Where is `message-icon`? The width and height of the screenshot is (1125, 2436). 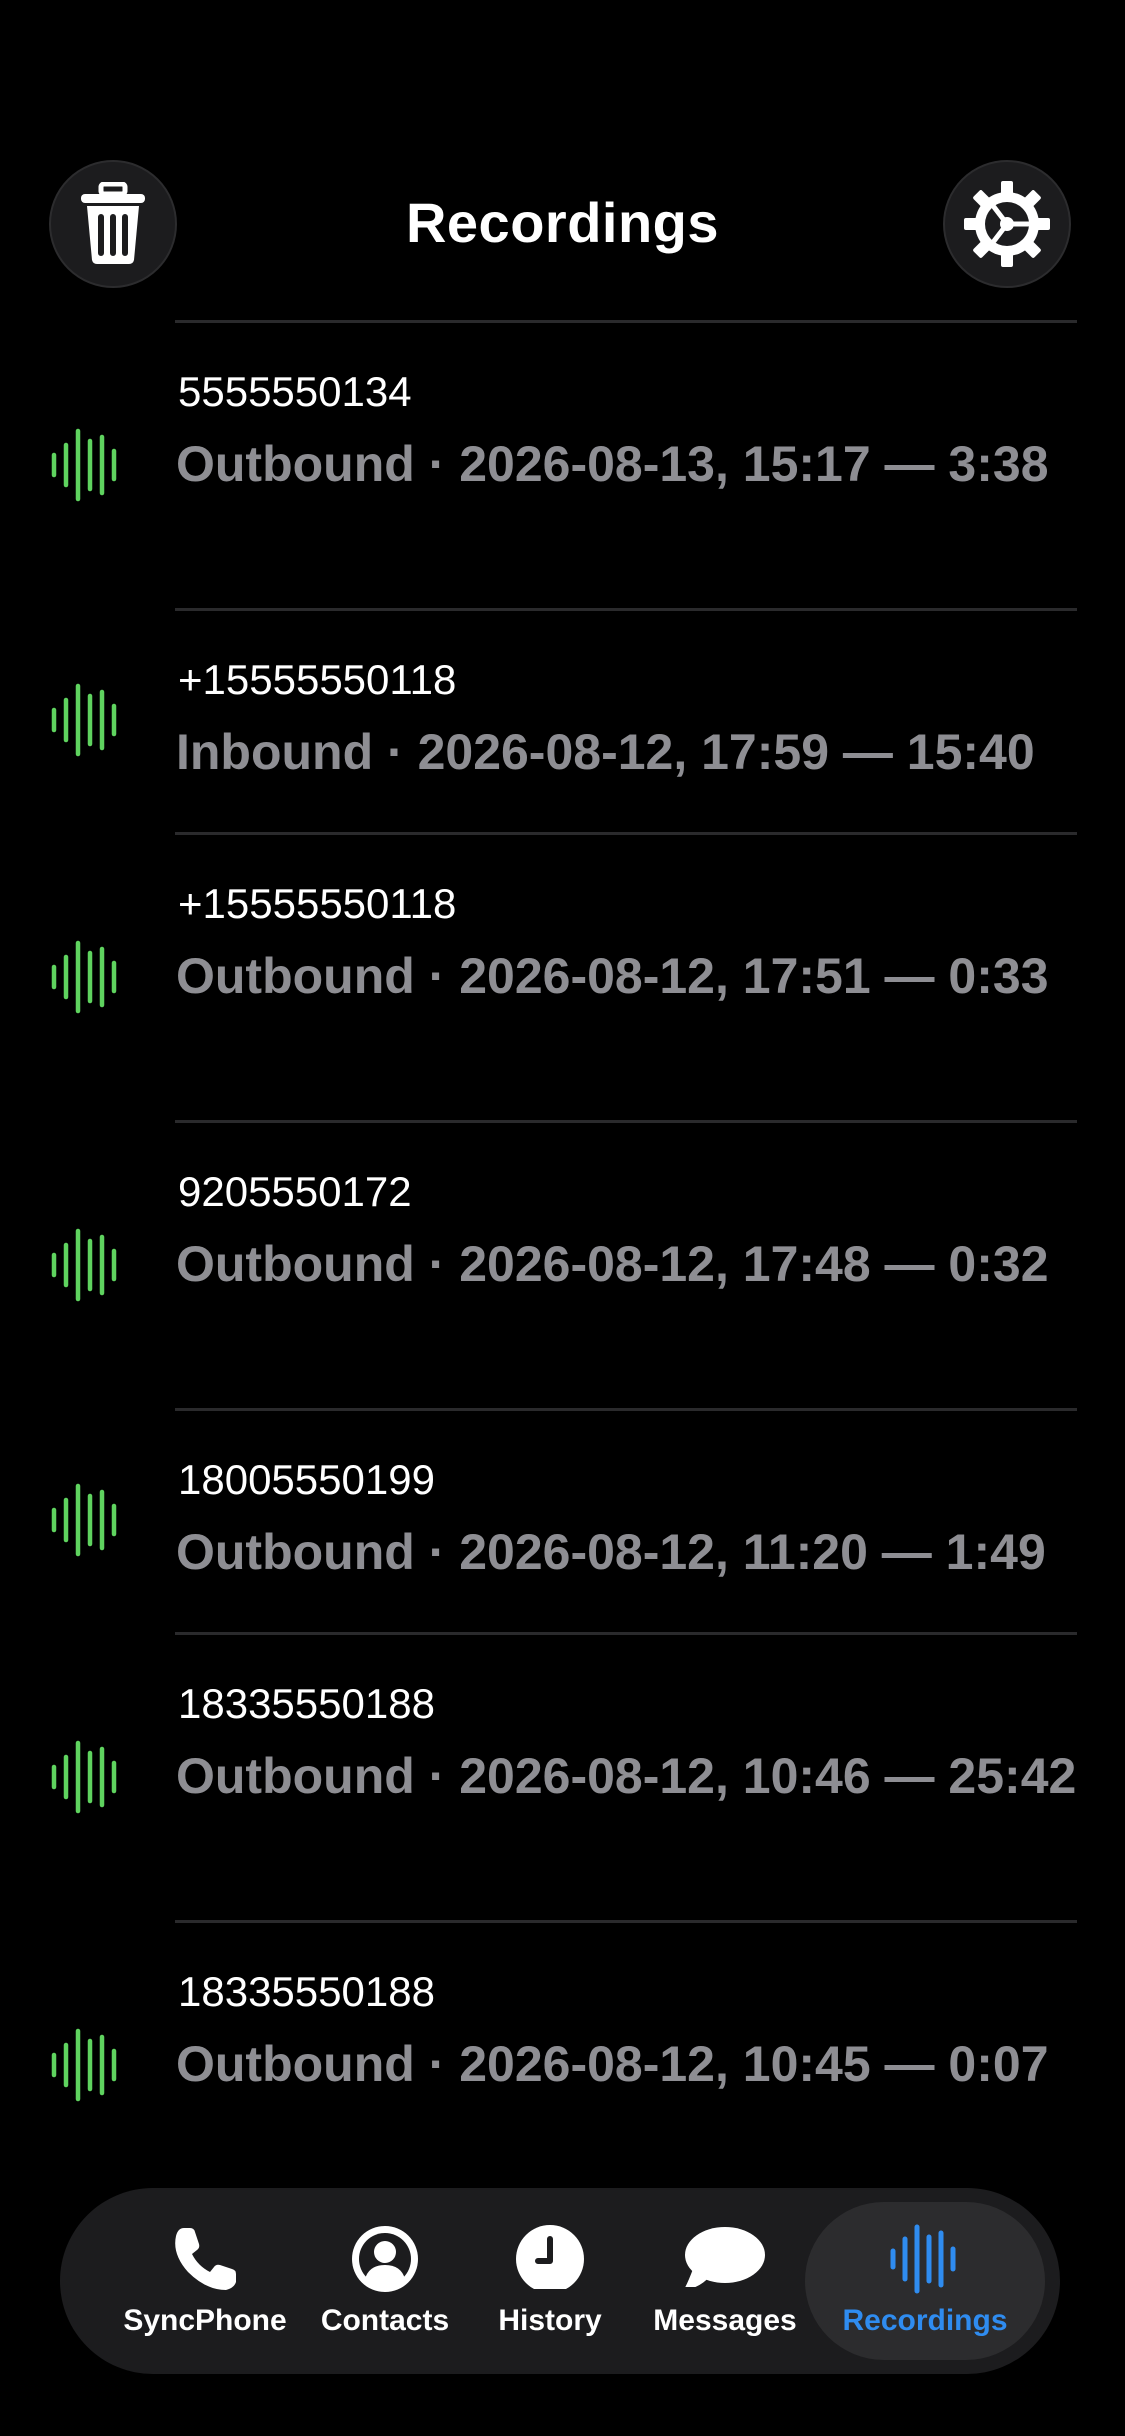 message-icon is located at coordinates (725, 2259).